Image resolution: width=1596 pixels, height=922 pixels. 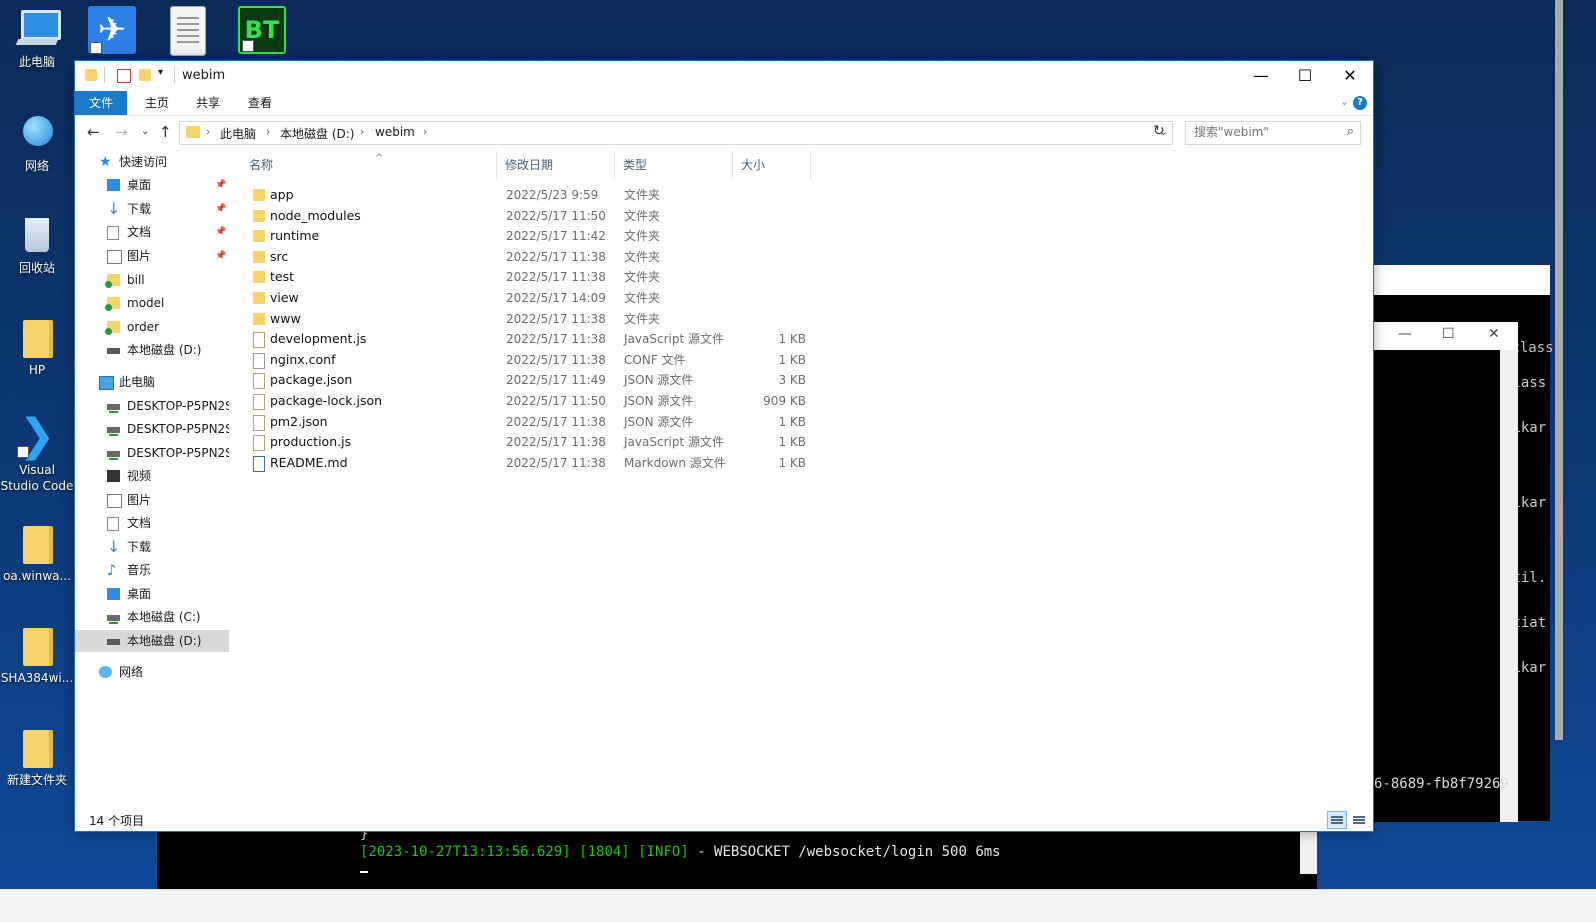 I want to click on console-titlebar: — ☐ ✕, so click(x=1446, y=336).